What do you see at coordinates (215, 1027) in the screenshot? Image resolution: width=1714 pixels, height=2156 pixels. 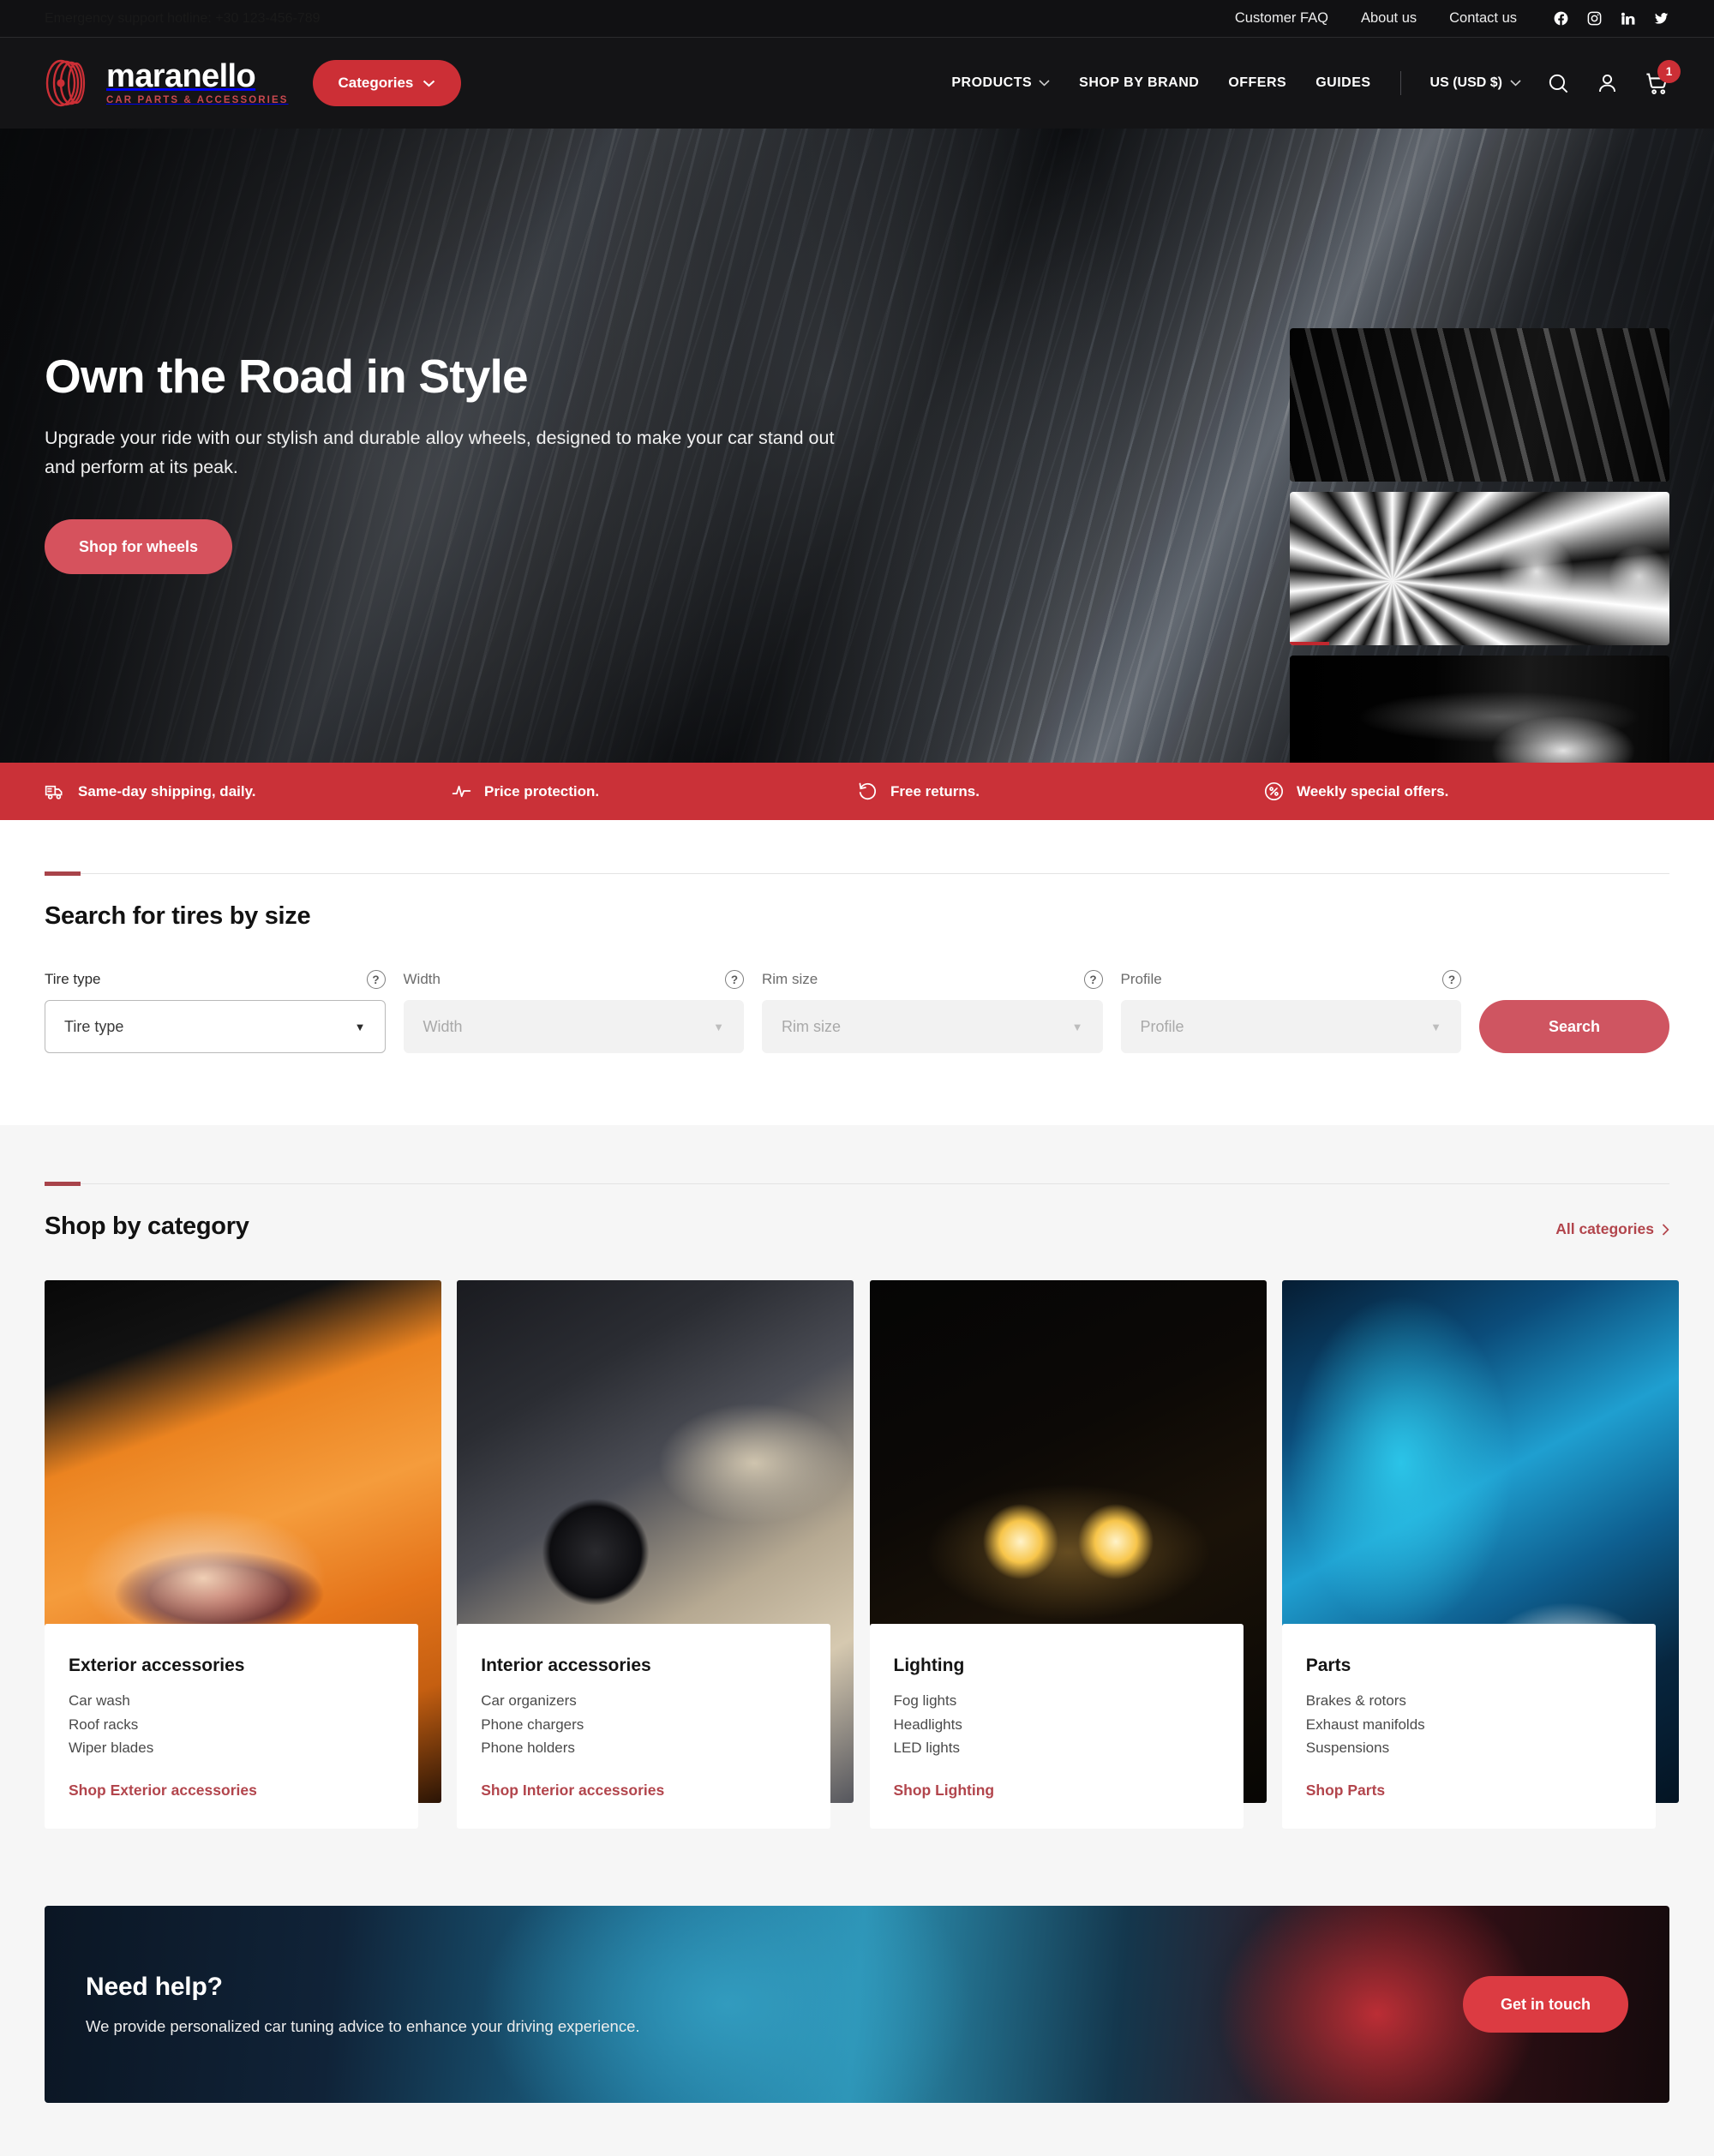 I see `select-tire-type: Tire type ▼` at bounding box center [215, 1027].